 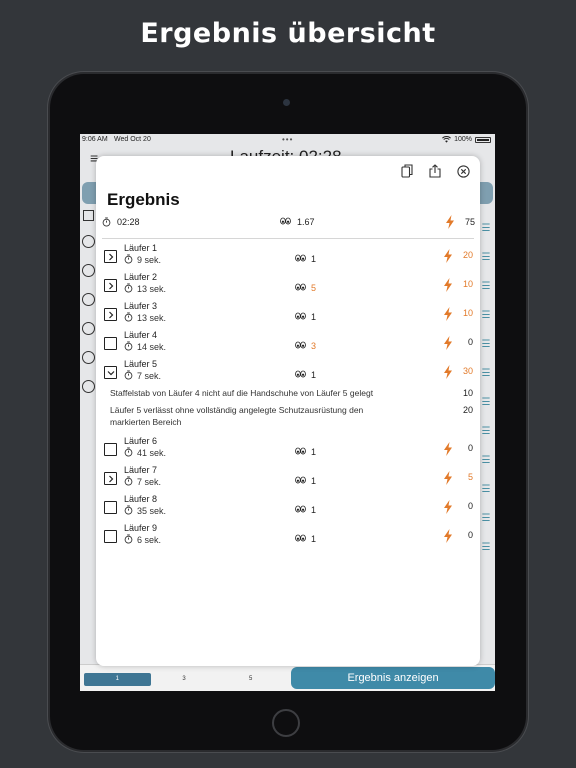 What do you see at coordinates (141, 306) in the screenshot?
I see `runner-name: Läufer 3` at bounding box center [141, 306].